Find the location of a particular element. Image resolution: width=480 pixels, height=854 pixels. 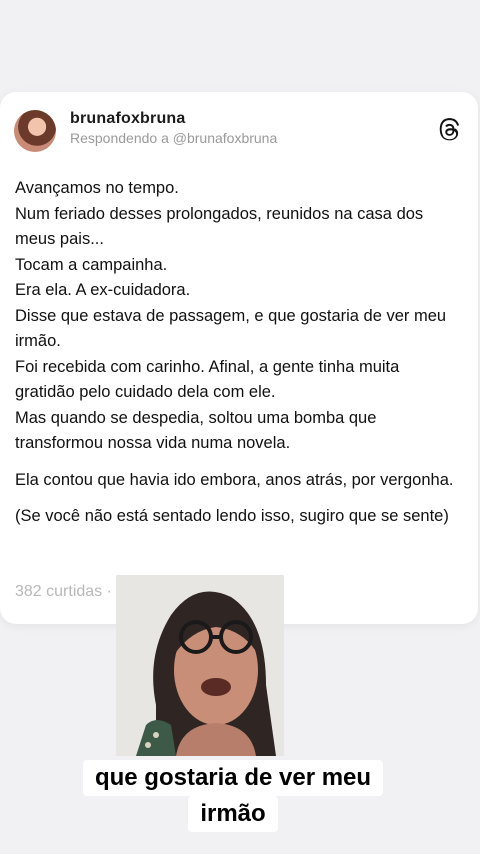

video-overlay is located at coordinates (200, 665).